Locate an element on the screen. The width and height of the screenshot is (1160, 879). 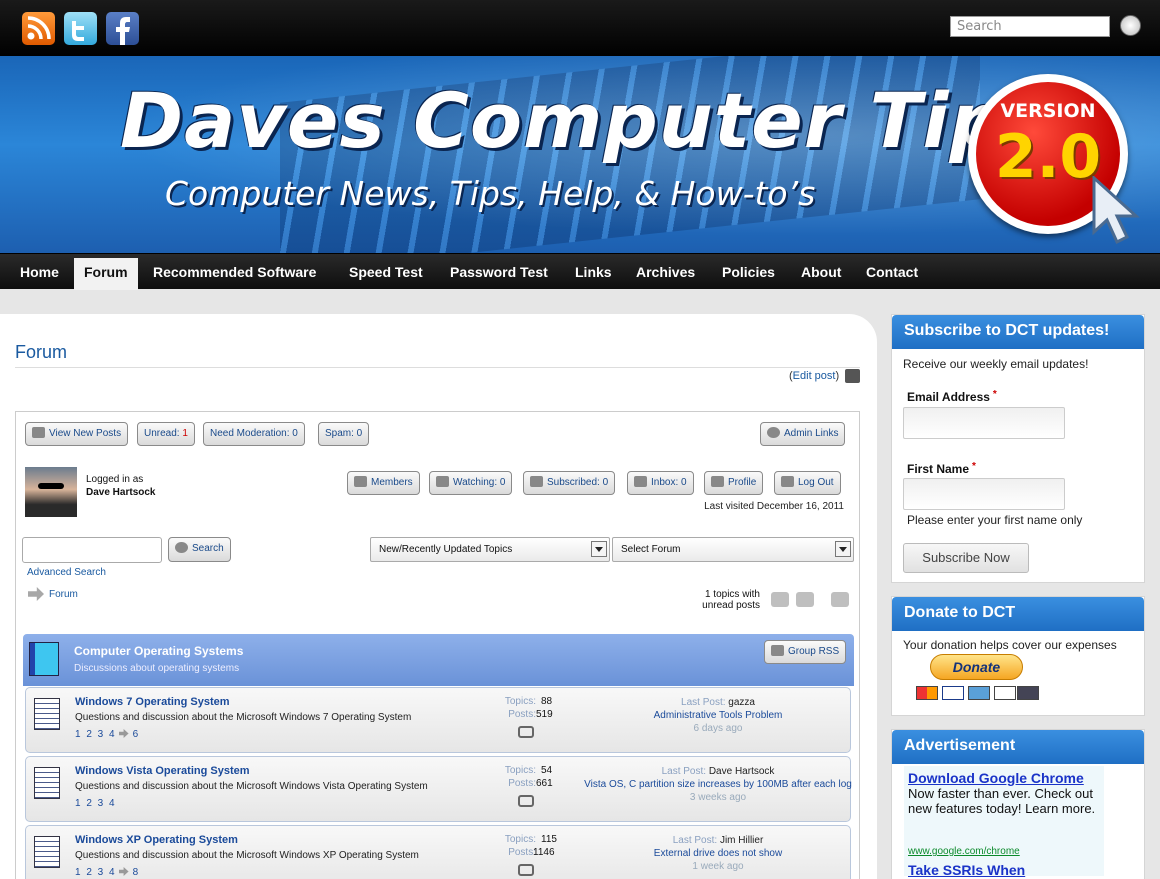
print-icon is located at coordinates (852, 376).